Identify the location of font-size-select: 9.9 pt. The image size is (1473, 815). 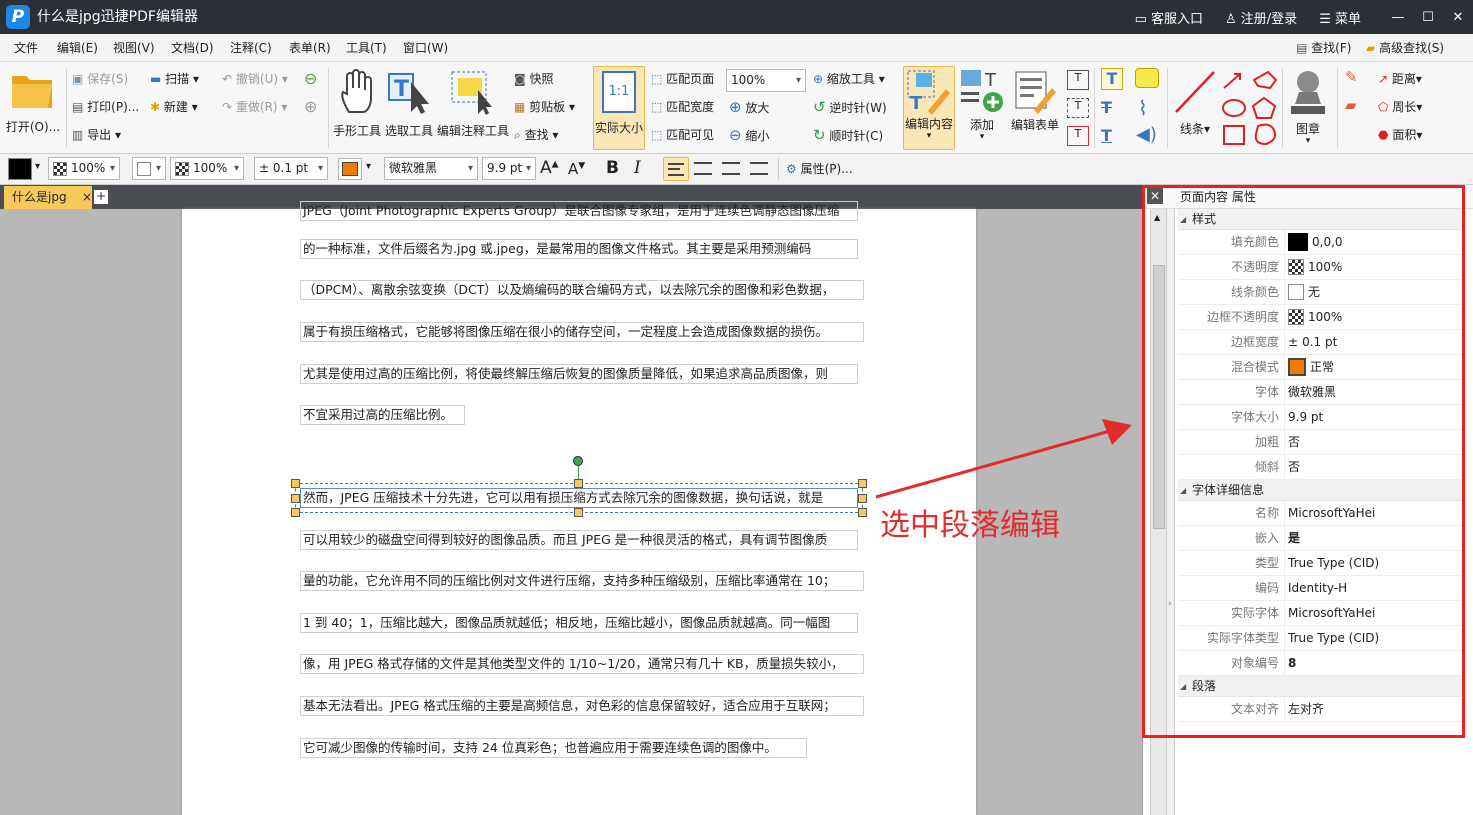
(509, 168).